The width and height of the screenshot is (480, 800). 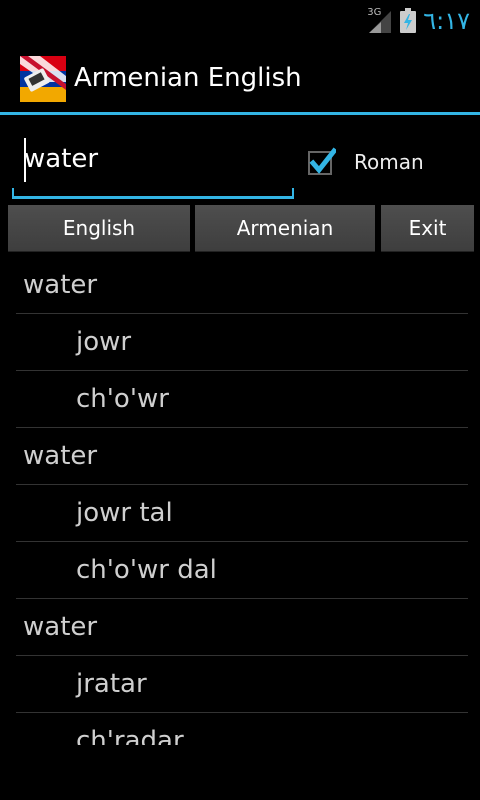 What do you see at coordinates (242, 684) in the screenshot?
I see `result-translation: jratar` at bounding box center [242, 684].